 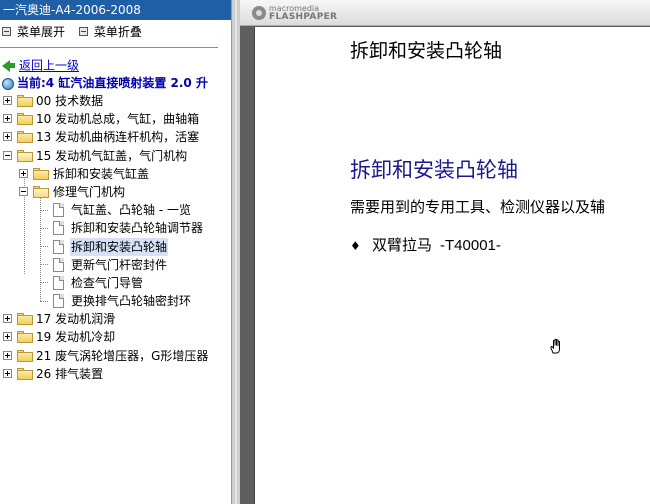 I want to click on macromedia-logo-icon, so click(x=259, y=13).